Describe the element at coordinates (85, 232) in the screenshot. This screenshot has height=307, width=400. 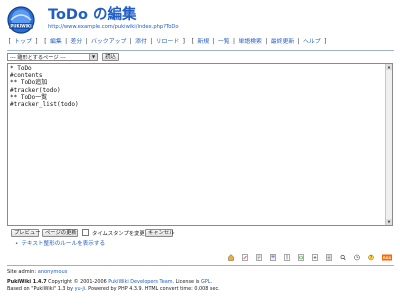
I see `notimestamp-checkbox` at that location.